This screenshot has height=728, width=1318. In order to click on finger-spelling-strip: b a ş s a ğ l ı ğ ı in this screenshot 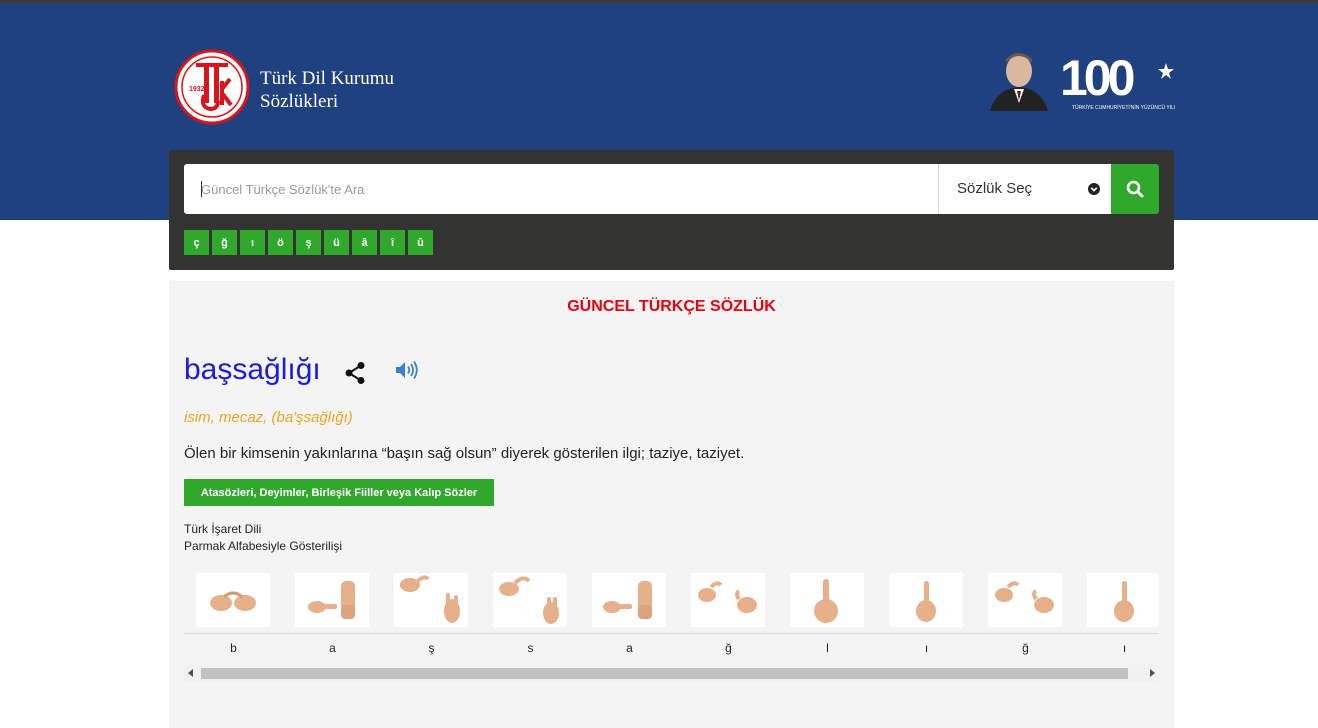, I will do `click(671, 617)`.